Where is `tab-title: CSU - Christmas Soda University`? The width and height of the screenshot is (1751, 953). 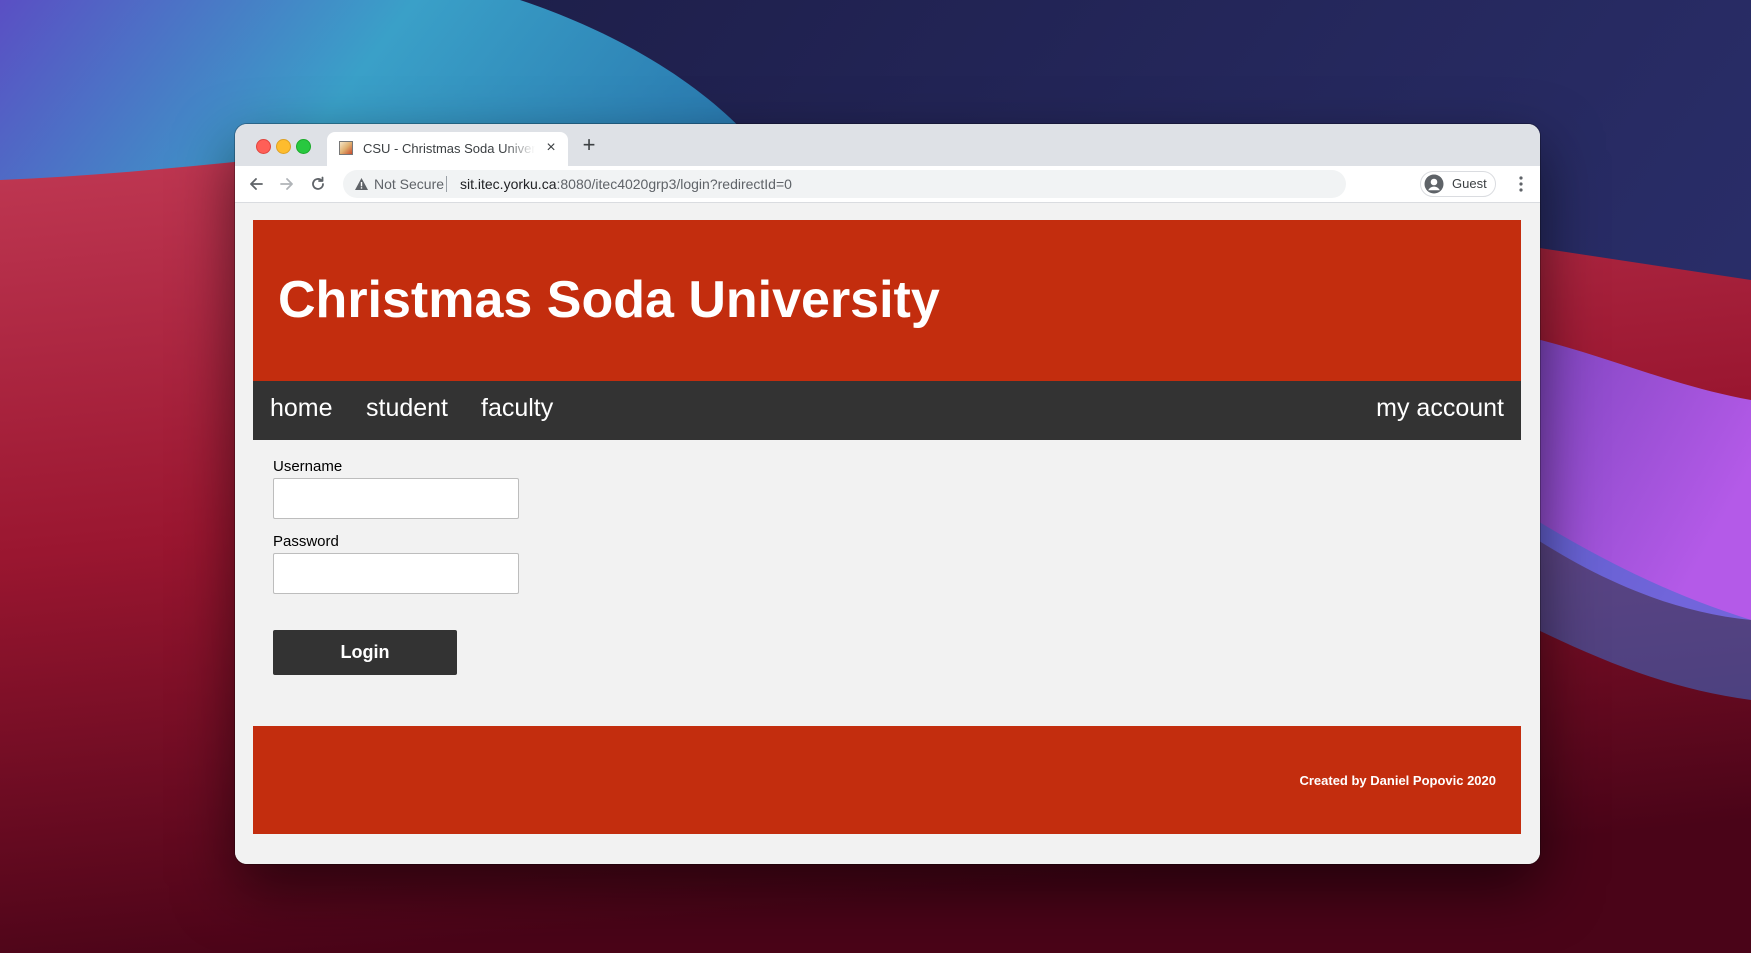 tab-title: CSU - Christmas Soda University is located at coordinates (449, 148).